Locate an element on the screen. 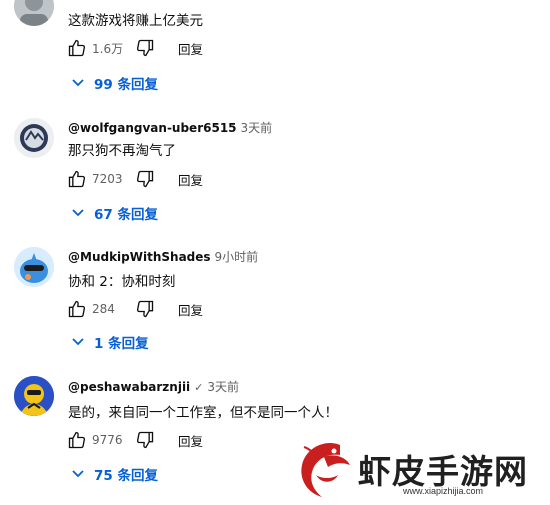 The image size is (550, 505). comment-text: 协和 2：协和时刻 is located at coordinates (122, 282).